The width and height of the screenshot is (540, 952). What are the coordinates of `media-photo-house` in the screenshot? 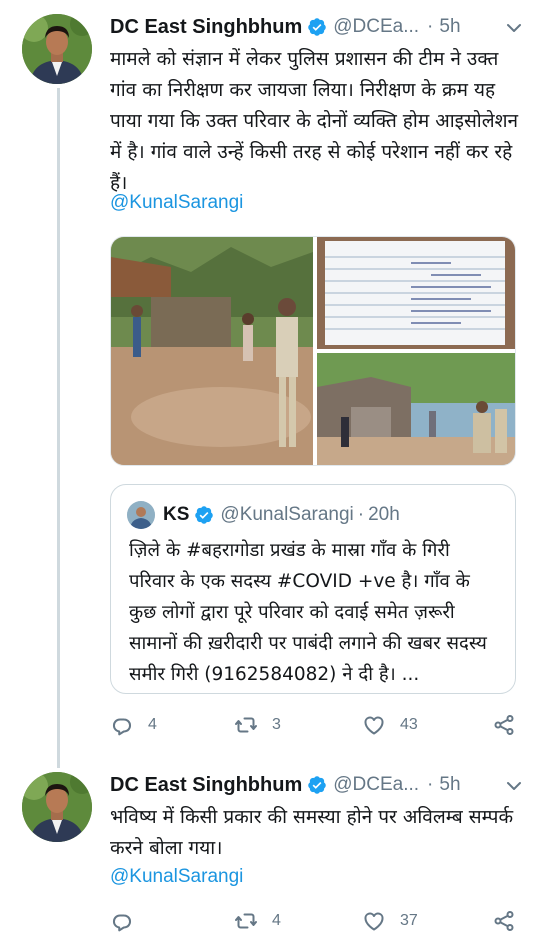 It's located at (416, 409).